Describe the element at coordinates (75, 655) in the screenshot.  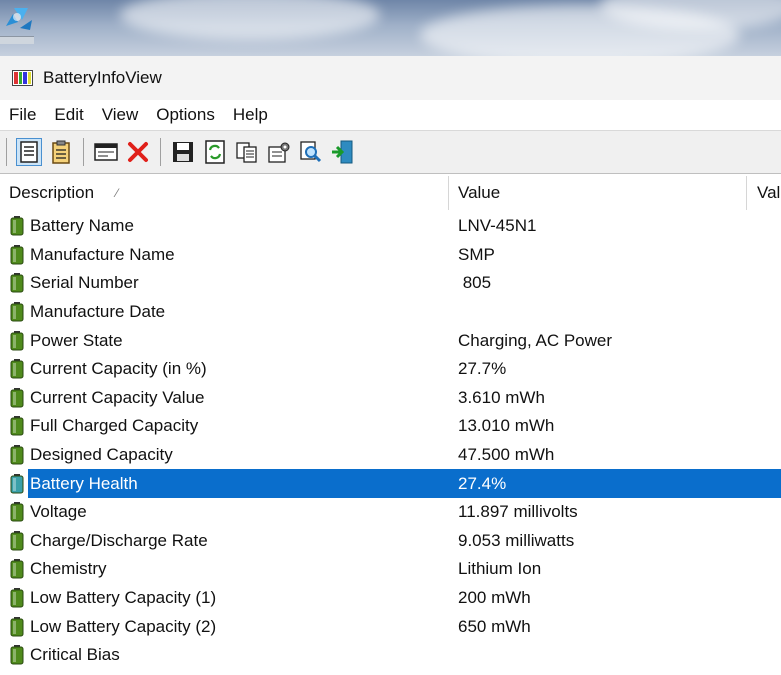
I see `list-item-label: Critical Bias` at that location.